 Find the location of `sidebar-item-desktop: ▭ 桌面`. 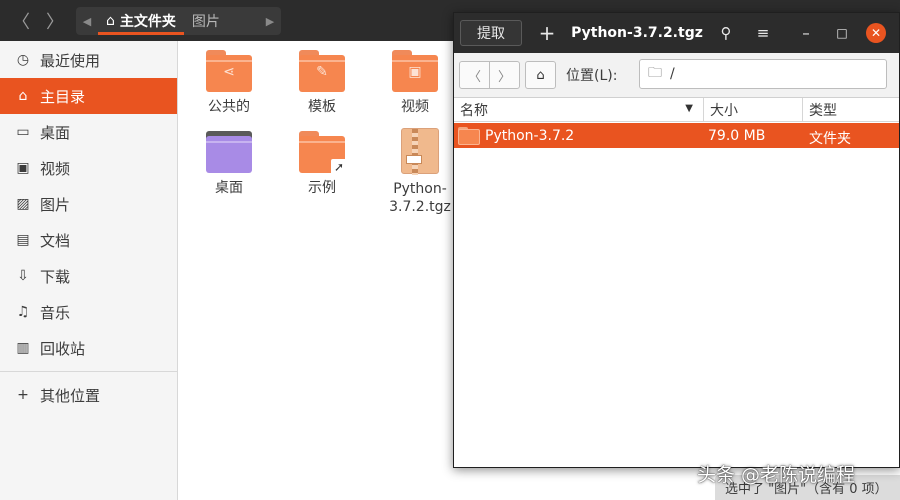

sidebar-item-desktop: ▭ 桌面 is located at coordinates (88, 132).